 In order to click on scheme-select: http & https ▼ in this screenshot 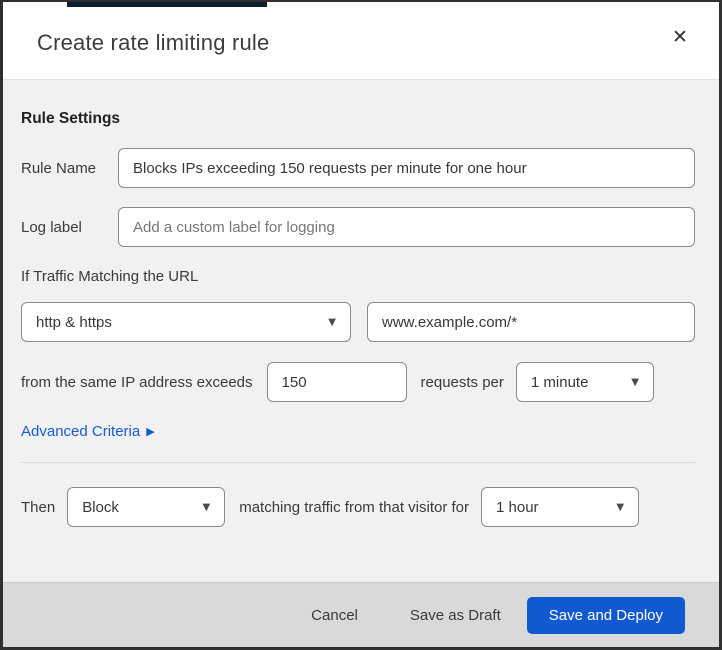, I will do `click(186, 322)`.